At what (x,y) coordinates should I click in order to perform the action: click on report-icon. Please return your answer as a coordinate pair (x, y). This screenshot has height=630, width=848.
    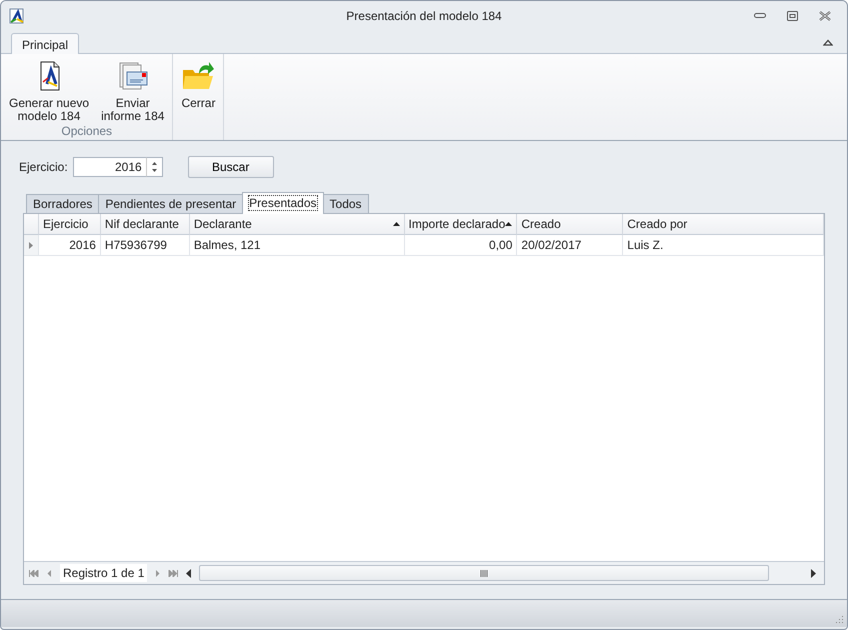
    Looking at the image, I should click on (132, 76).